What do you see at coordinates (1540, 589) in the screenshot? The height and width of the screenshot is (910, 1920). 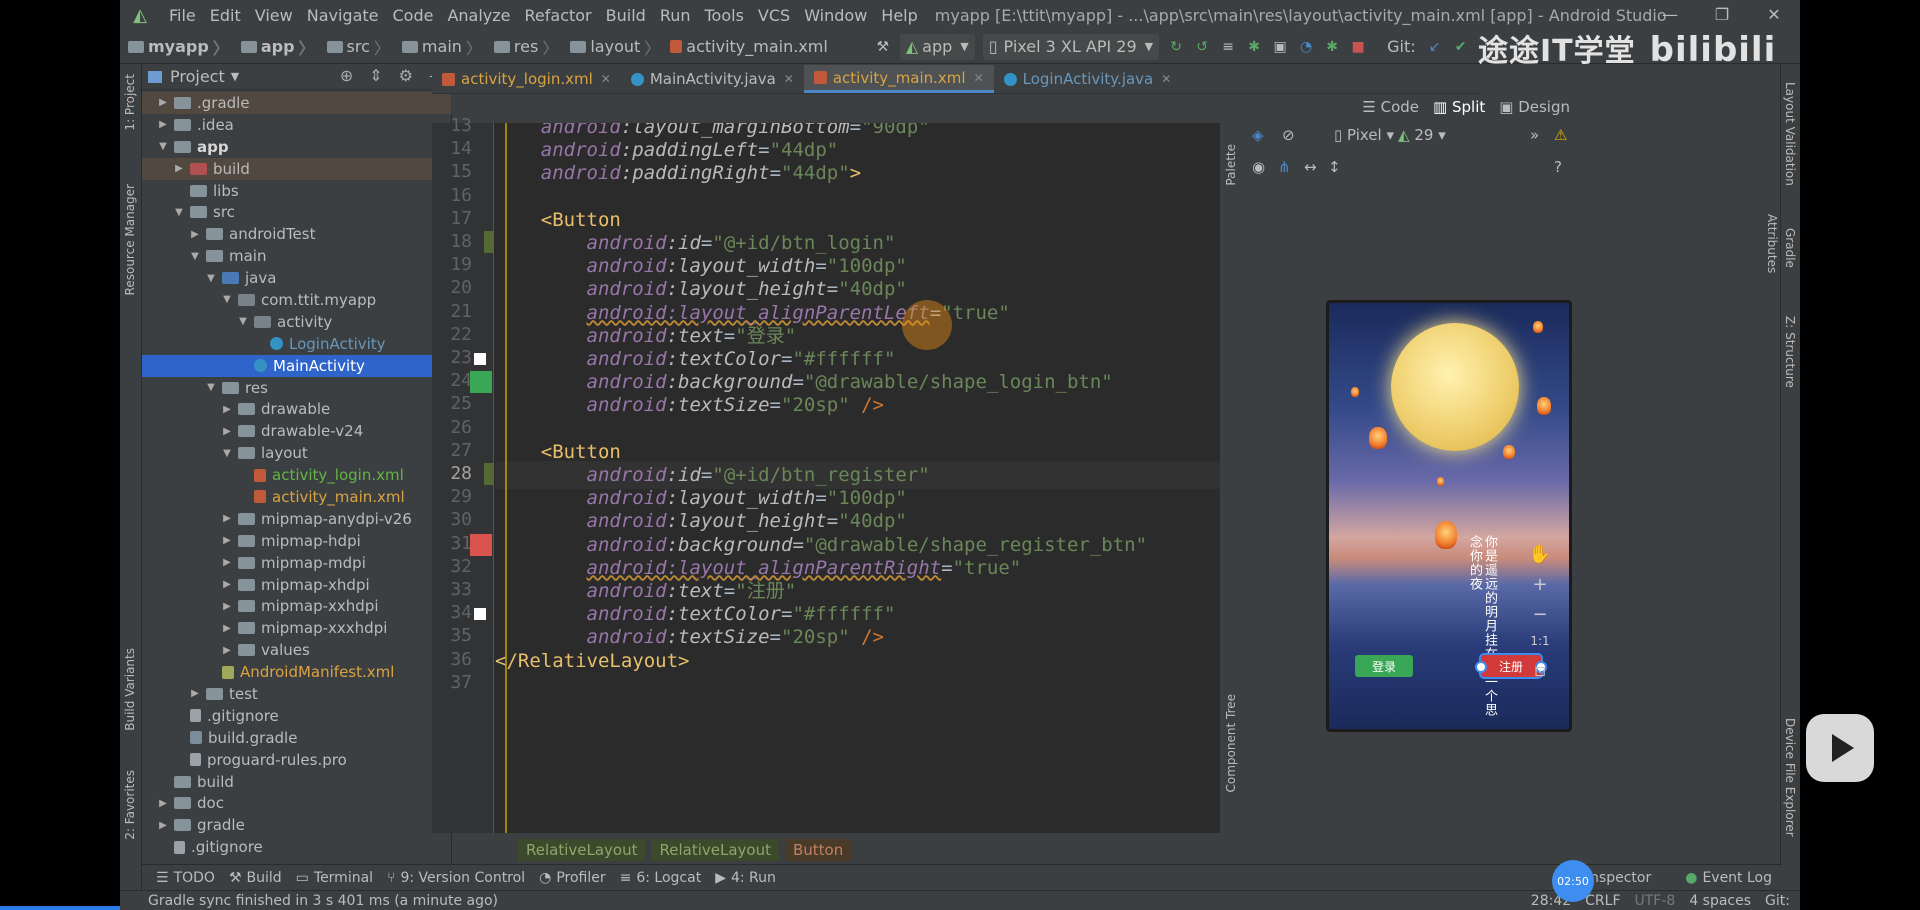 I see `zoom-in-icon: +` at bounding box center [1540, 589].